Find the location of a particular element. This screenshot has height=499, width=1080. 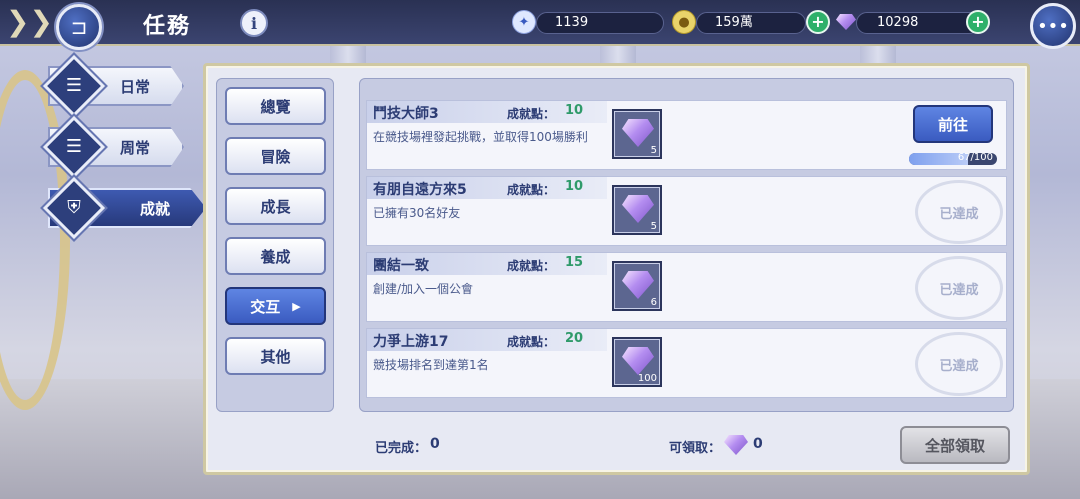

resource-diamond: 10298 is located at coordinates (918, 23).